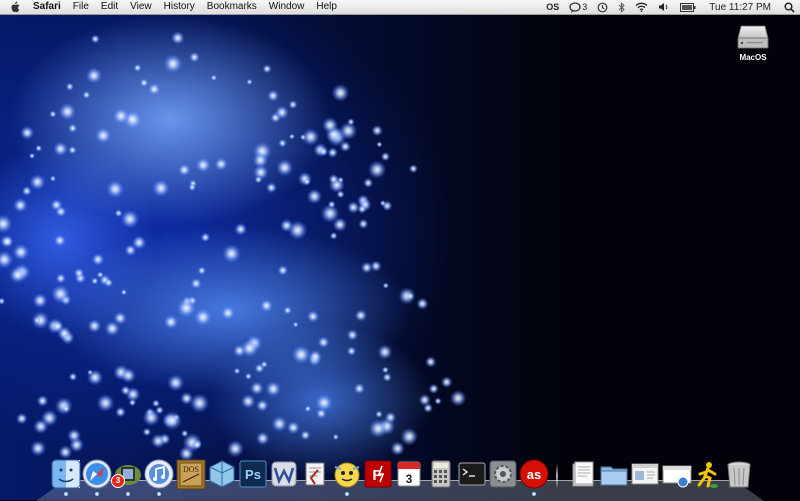 Image resolution: width=800 pixels, height=501 pixels. What do you see at coordinates (641, 7) in the screenshot?
I see `wifi-icon` at bounding box center [641, 7].